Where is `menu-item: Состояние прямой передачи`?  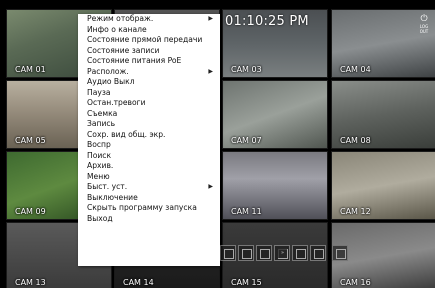
menu-item: Состояние прямой передачи is located at coordinates (149, 40).